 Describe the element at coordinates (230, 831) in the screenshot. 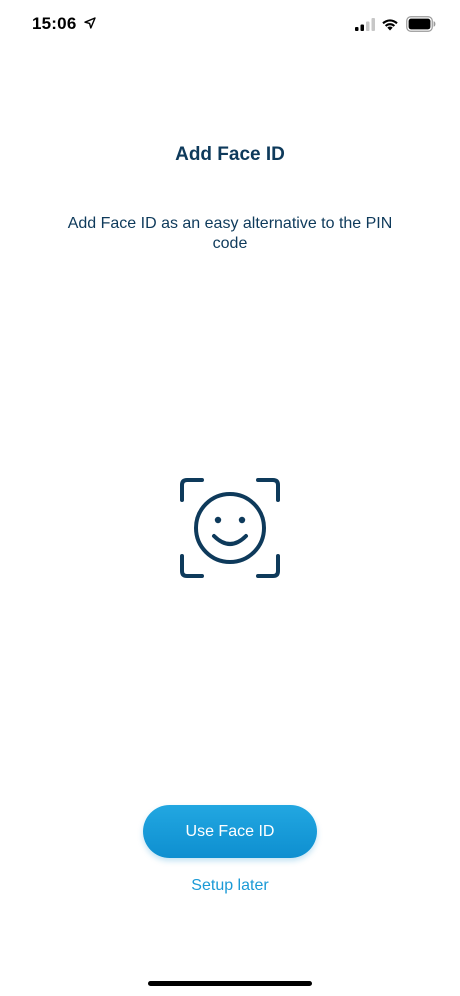

I see `use-face-id-button: Use Face ID` at that location.